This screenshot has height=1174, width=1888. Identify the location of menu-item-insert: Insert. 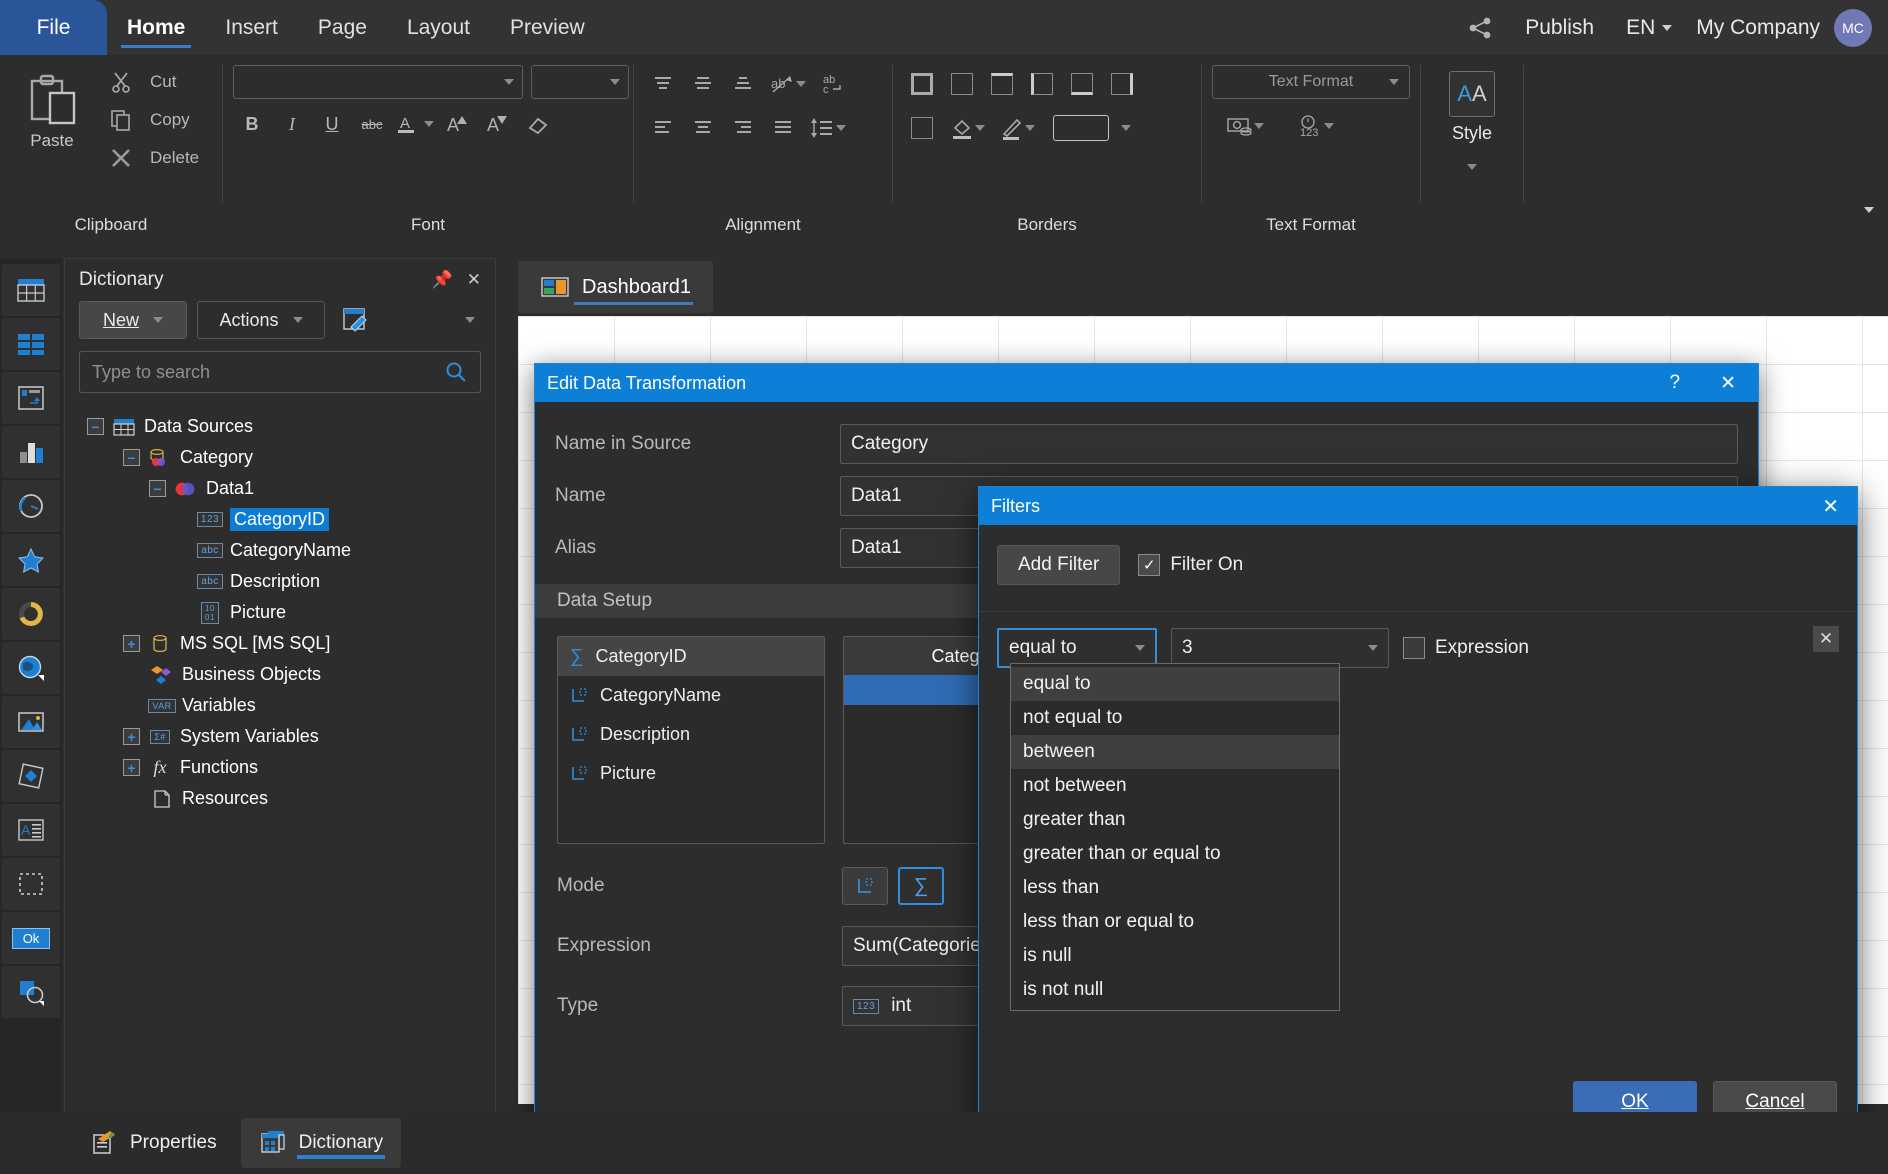
(251, 27).